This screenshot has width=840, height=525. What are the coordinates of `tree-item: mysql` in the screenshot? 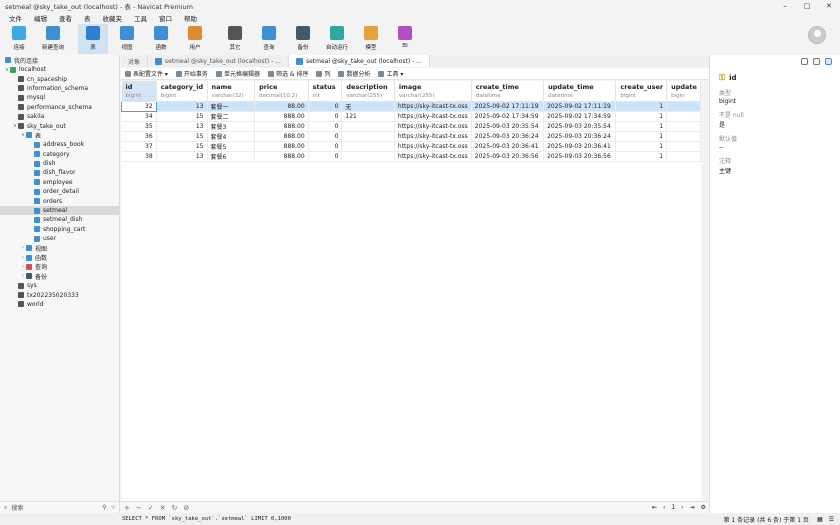 It's located at (59, 97).